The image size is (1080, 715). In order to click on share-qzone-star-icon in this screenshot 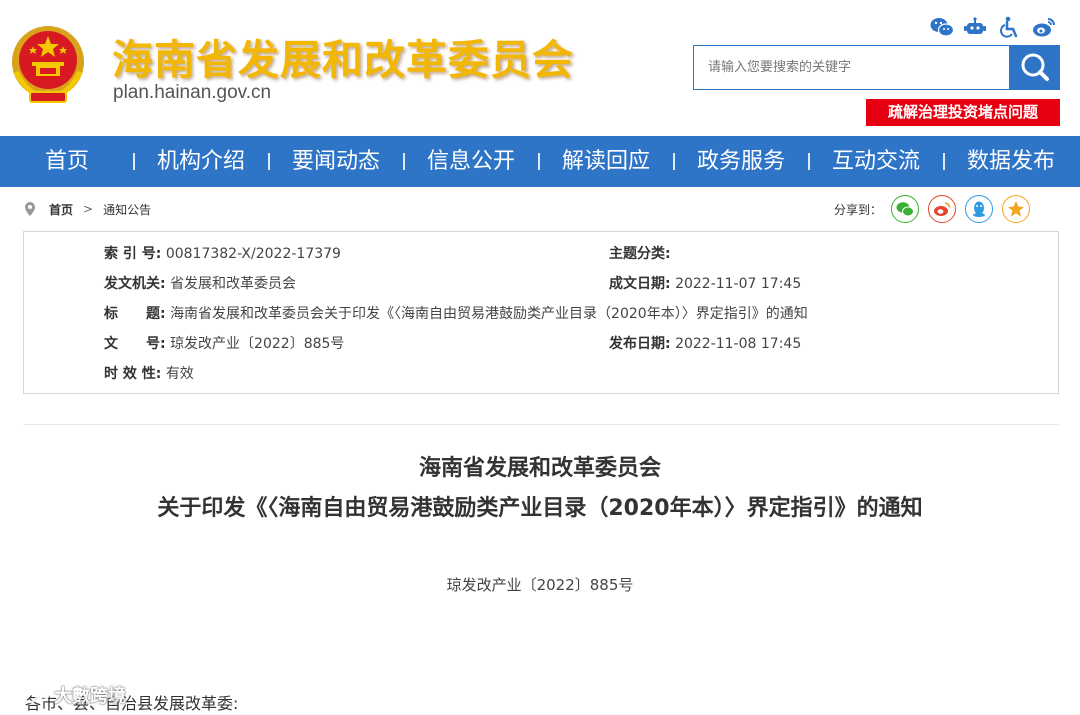, I will do `click(1016, 209)`.